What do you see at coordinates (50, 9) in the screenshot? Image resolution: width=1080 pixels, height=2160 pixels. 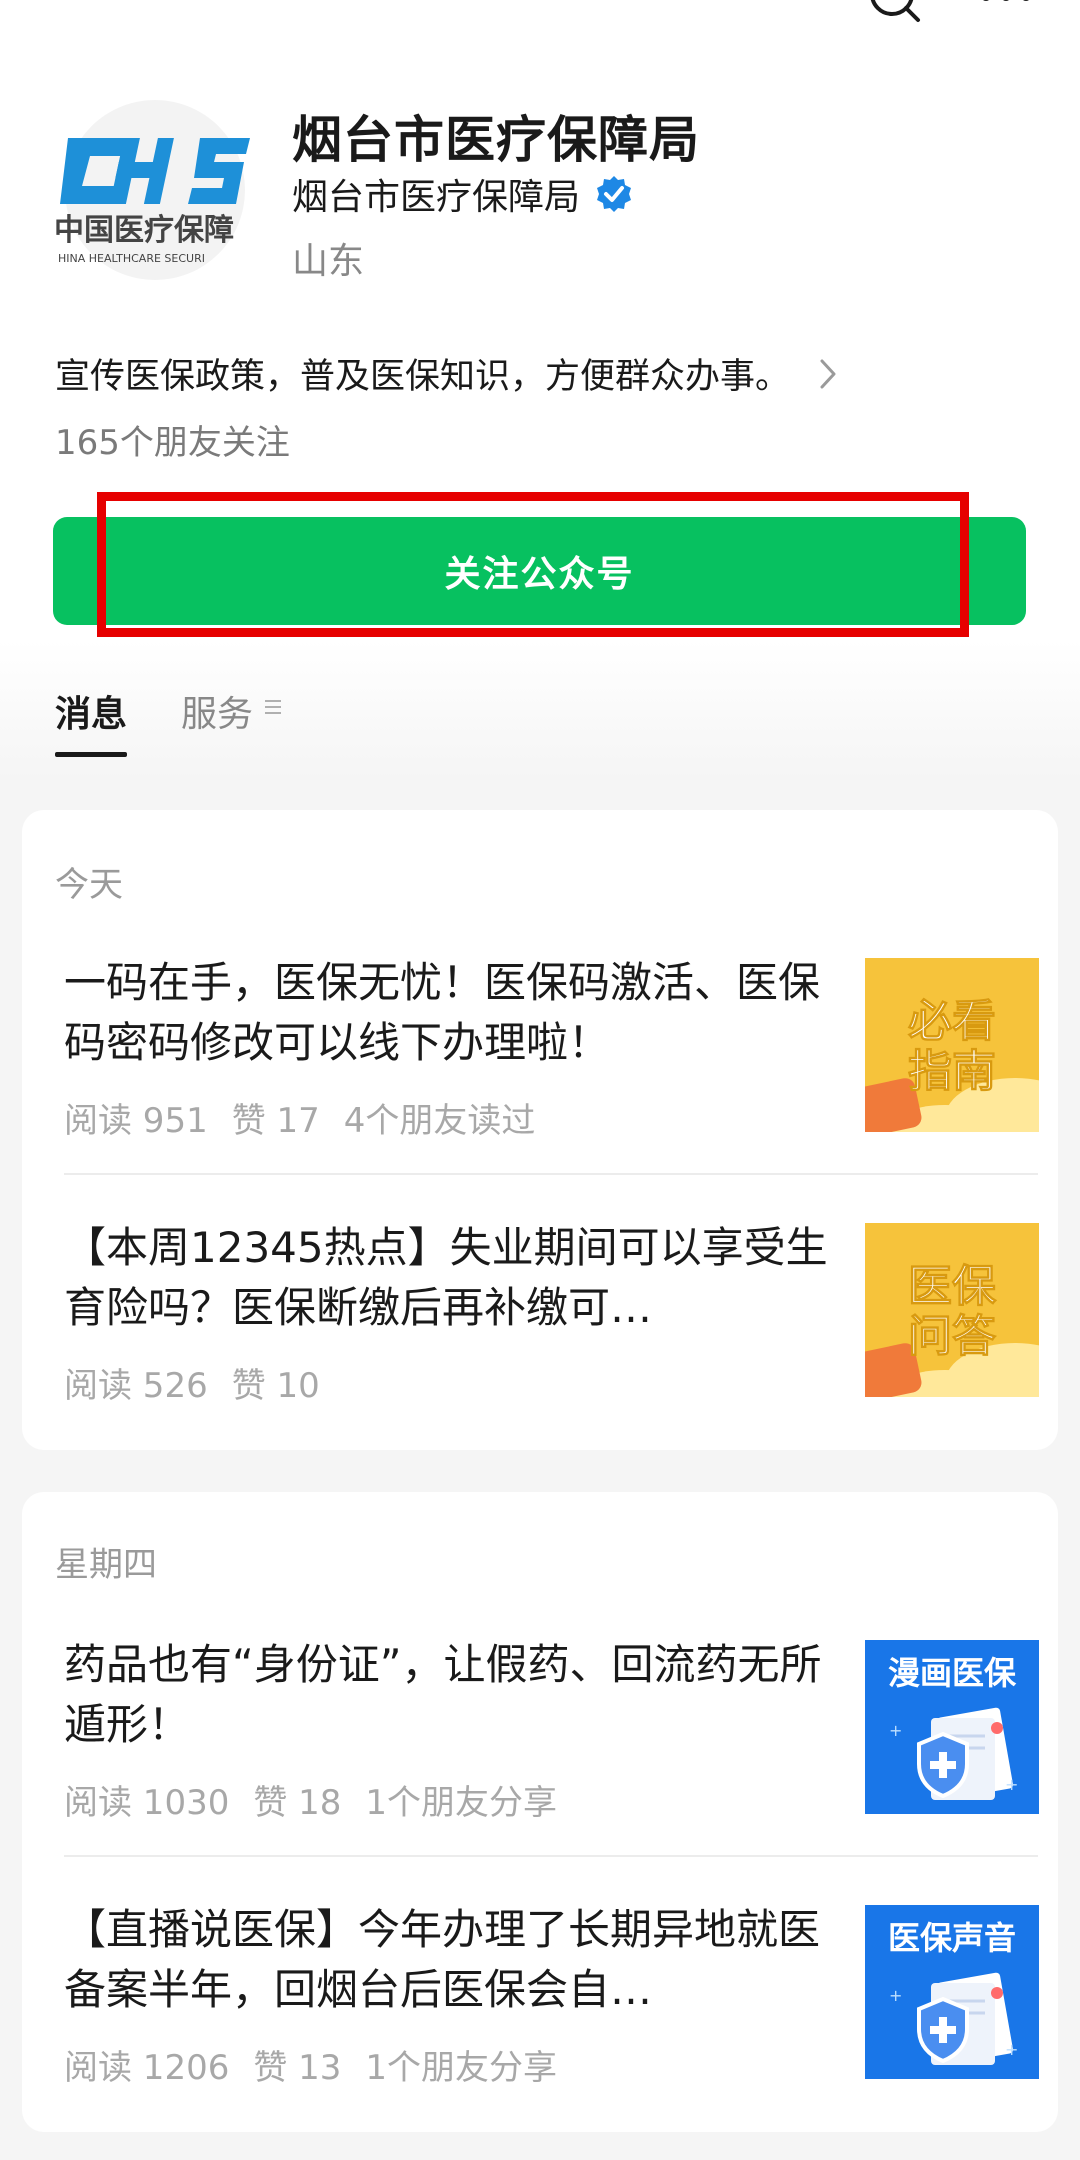 I see `back-arrow-icon` at bounding box center [50, 9].